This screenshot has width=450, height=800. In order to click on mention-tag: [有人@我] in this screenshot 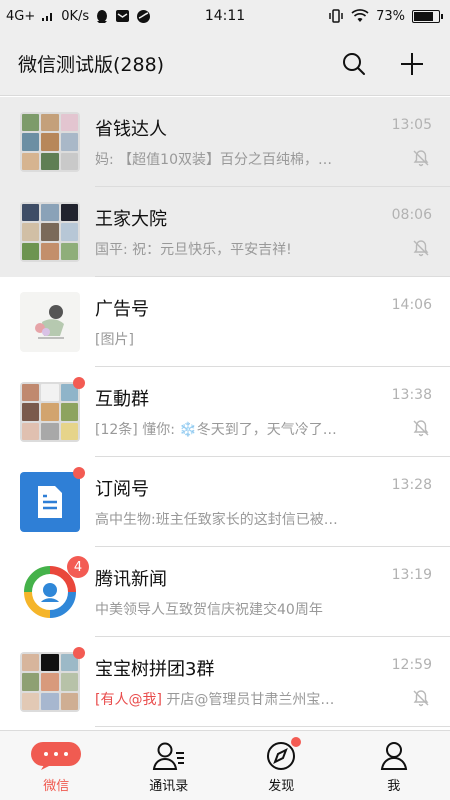, I will do `click(128, 700)`.